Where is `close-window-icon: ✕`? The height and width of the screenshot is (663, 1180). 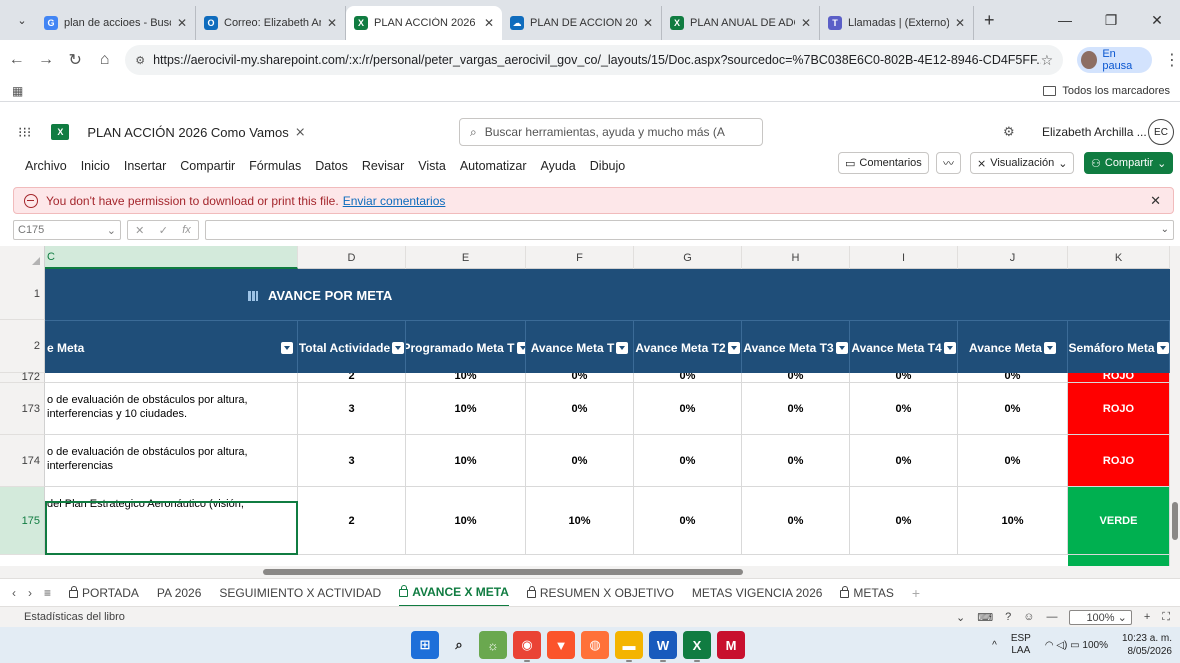 close-window-icon: ✕ is located at coordinates (1157, 20).